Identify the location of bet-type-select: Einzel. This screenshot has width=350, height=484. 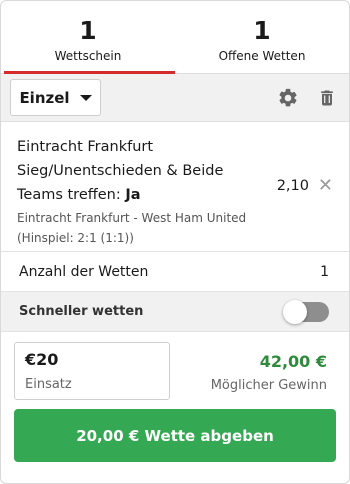
(55, 97).